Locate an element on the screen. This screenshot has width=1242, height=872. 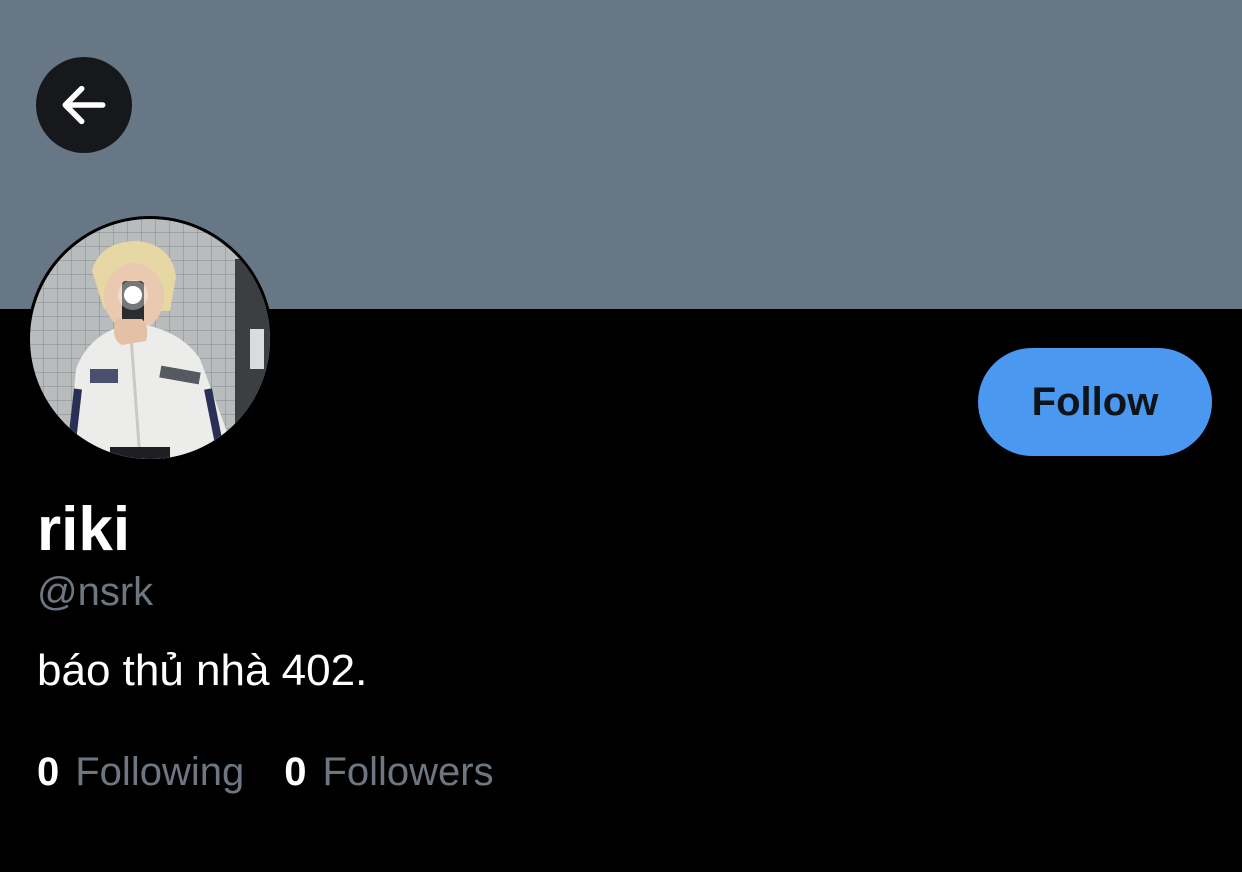
profile-photo is located at coordinates (150, 339).